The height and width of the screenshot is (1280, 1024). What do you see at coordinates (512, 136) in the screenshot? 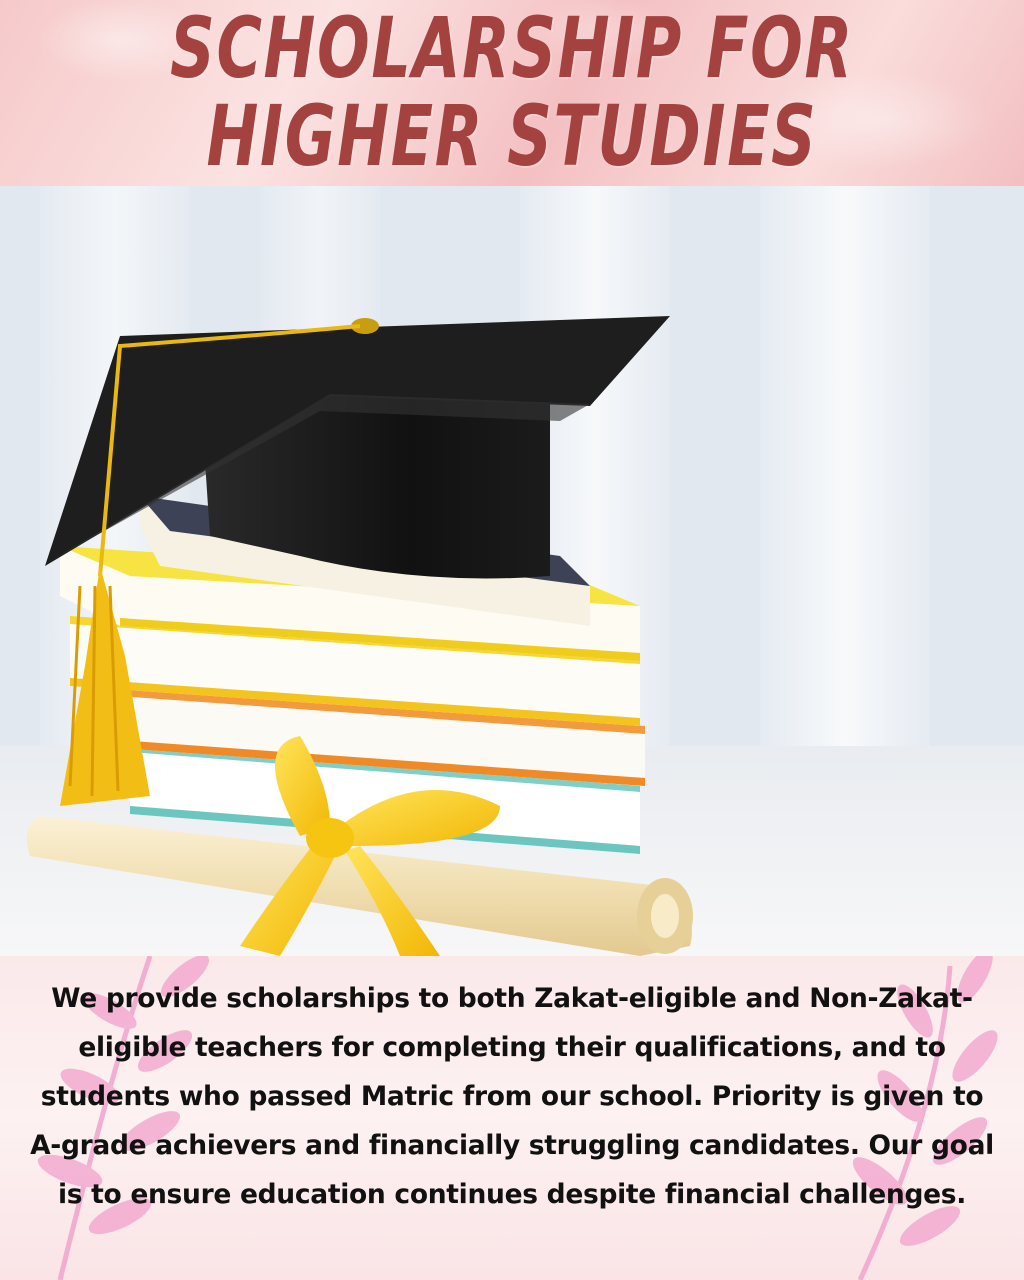
I see `title-line-2: HIGHER STUDIES` at bounding box center [512, 136].